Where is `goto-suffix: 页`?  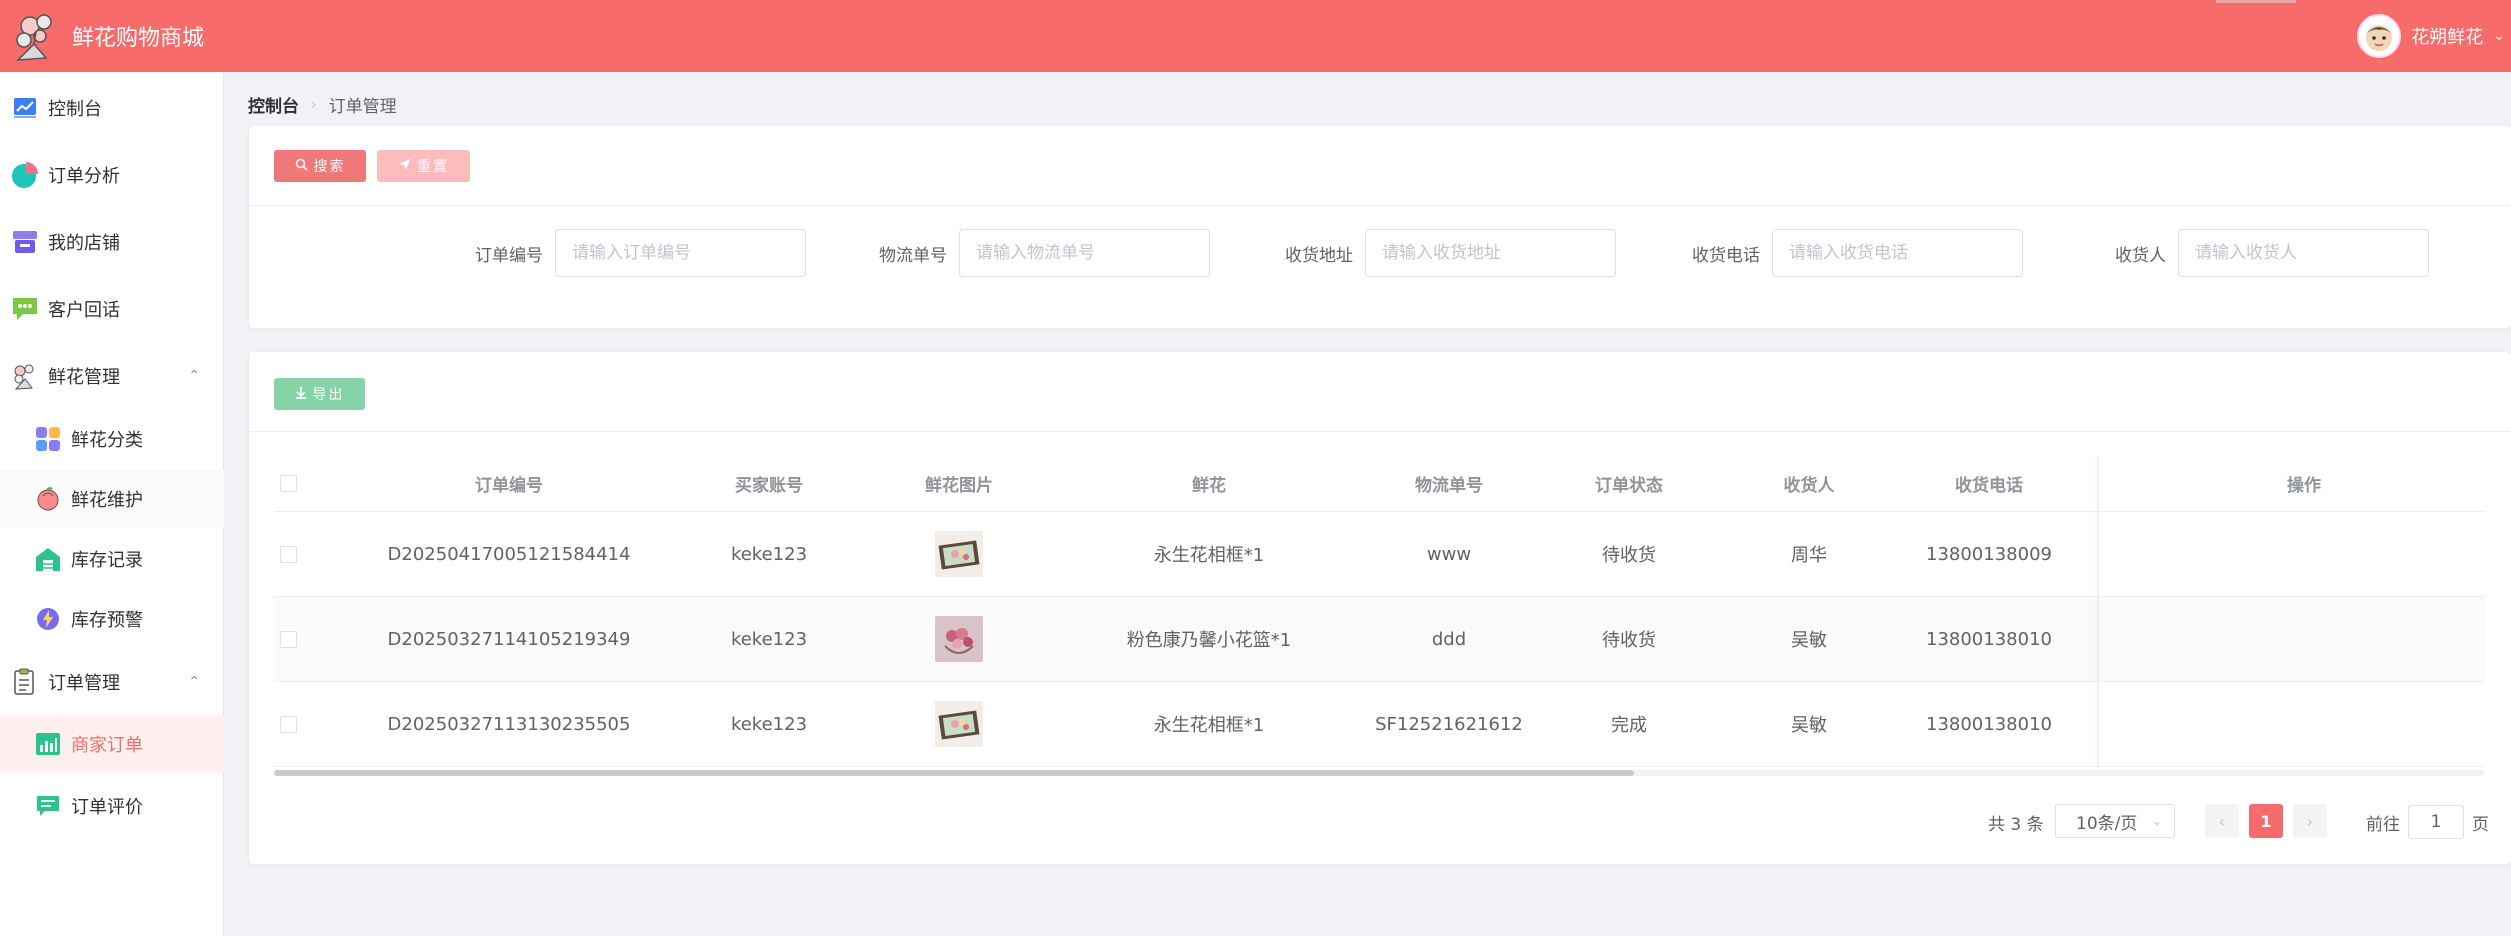 goto-suffix: 页 is located at coordinates (2480, 824).